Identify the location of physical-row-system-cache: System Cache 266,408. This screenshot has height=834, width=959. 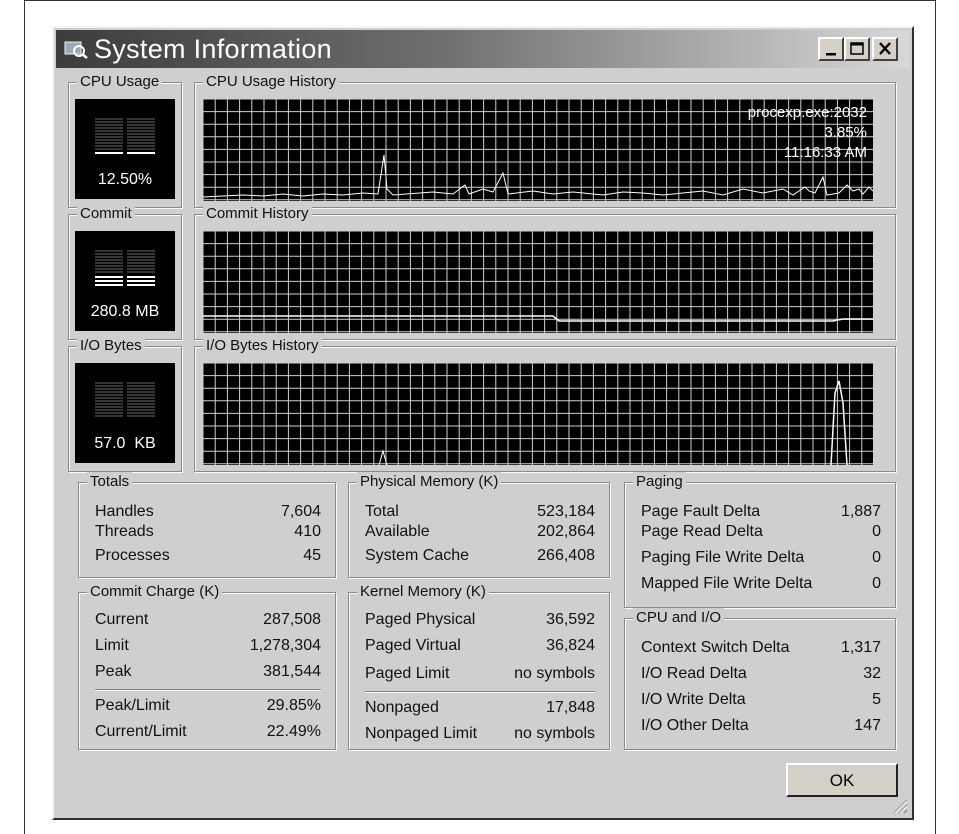
(480, 558).